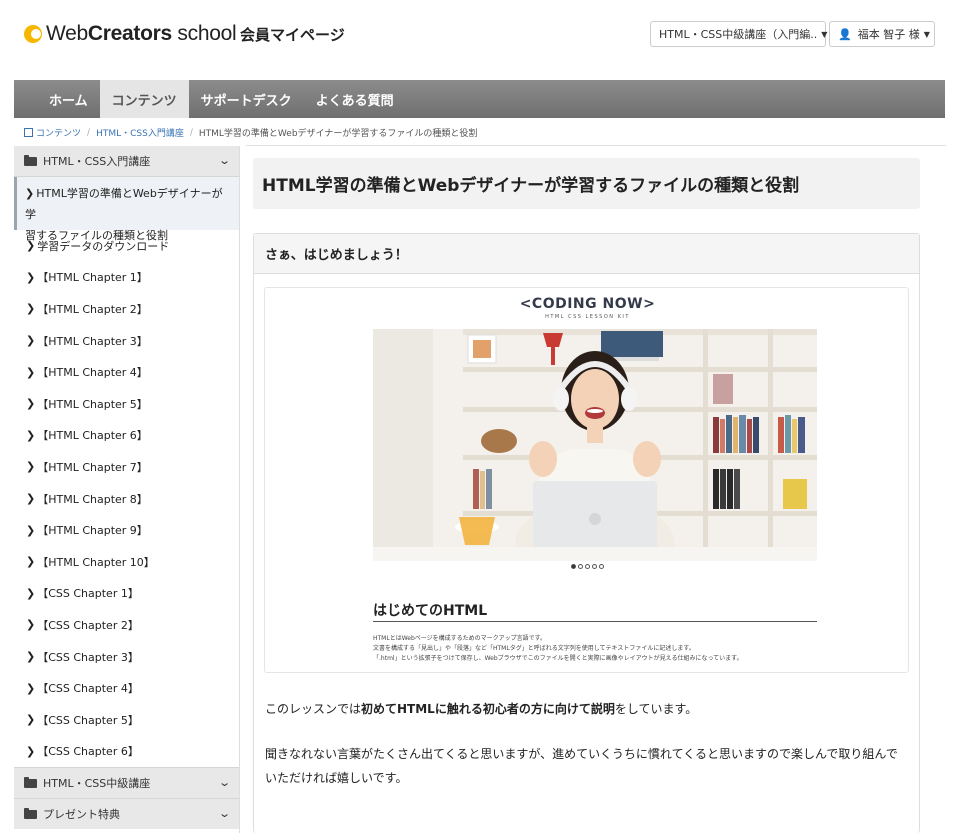  What do you see at coordinates (292, 35) in the screenshot?
I see `page-heading: 会員マイページ` at bounding box center [292, 35].